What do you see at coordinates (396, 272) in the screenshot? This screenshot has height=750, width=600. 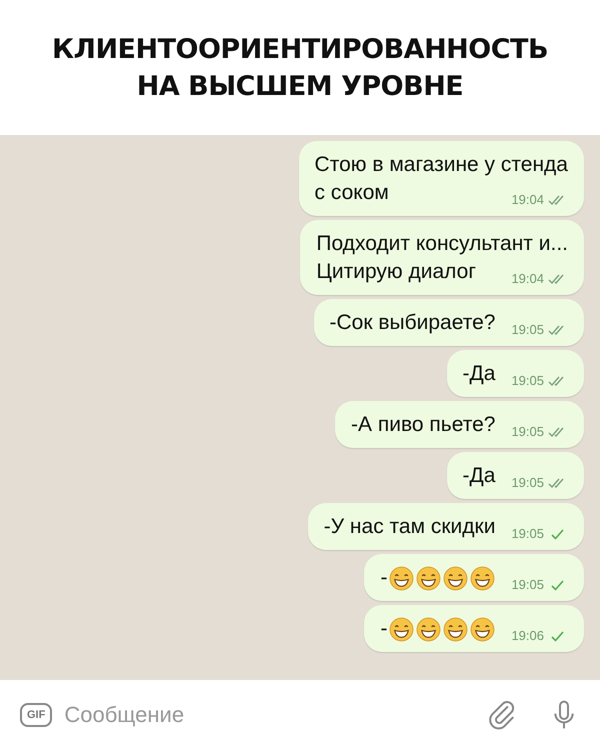 I see `message-text: Цитирую диалог` at bounding box center [396, 272].